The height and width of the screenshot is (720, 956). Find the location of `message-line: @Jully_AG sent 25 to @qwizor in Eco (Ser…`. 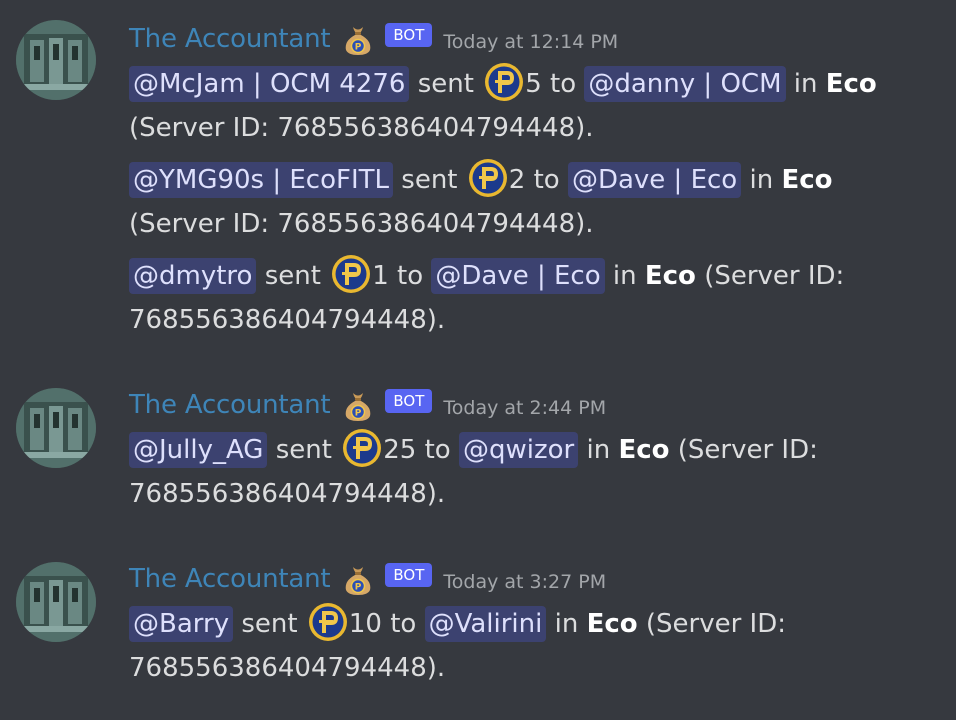

message-line: @Jully_AG sent 25 to @qwizor in Eco (Ser… is located at coordinates (534, 450).